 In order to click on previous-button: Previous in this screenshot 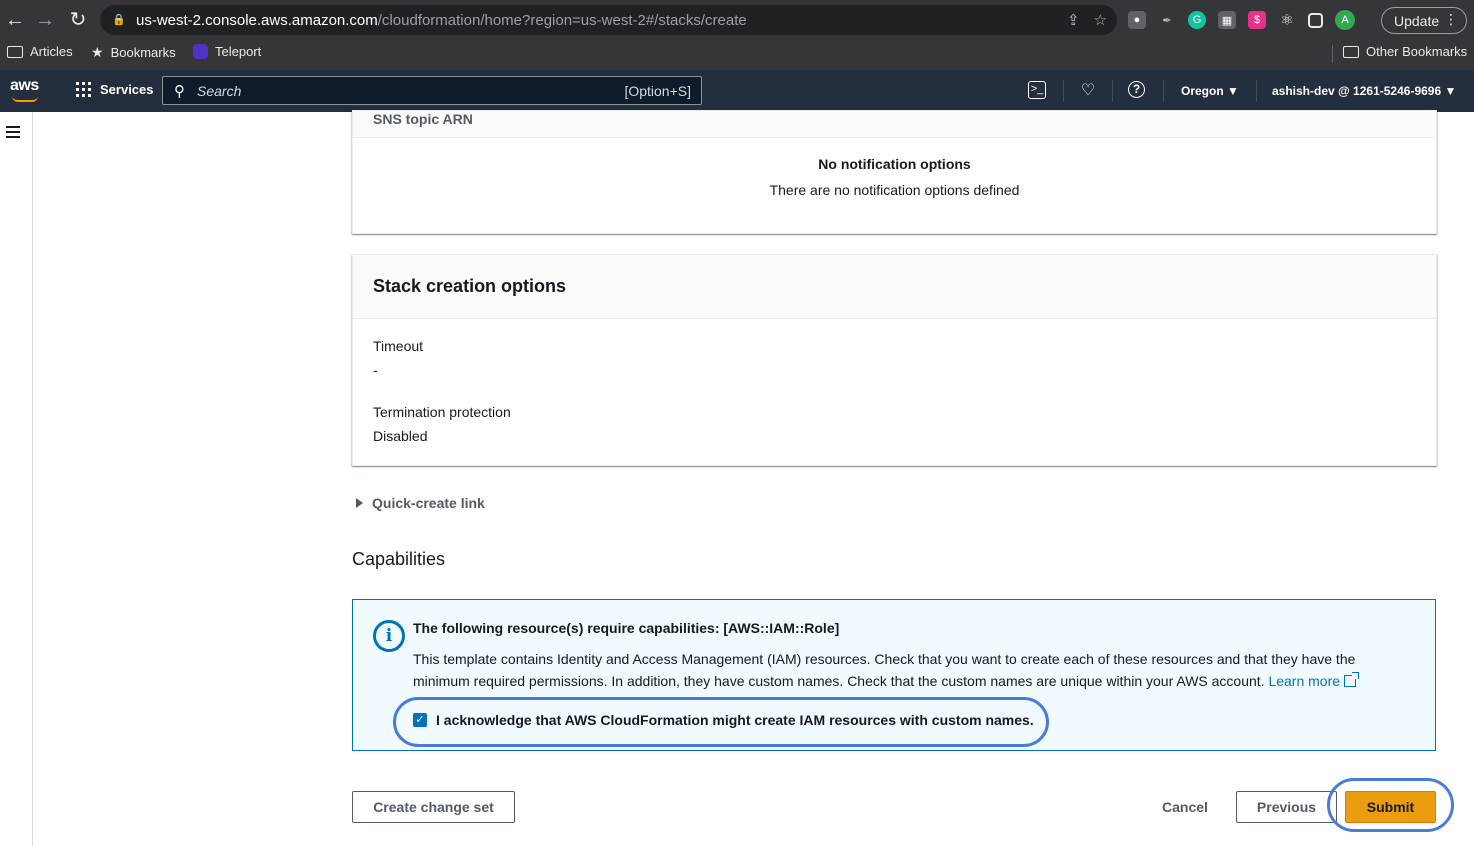, I will do `click(1286, 807)`.